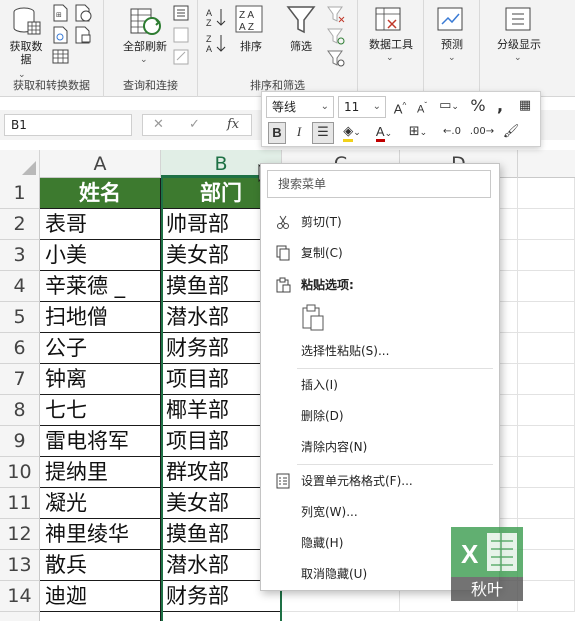  Describe the element at coordinates (251, 46) in the screenshot. I see `sort-button: 排序` at that location.